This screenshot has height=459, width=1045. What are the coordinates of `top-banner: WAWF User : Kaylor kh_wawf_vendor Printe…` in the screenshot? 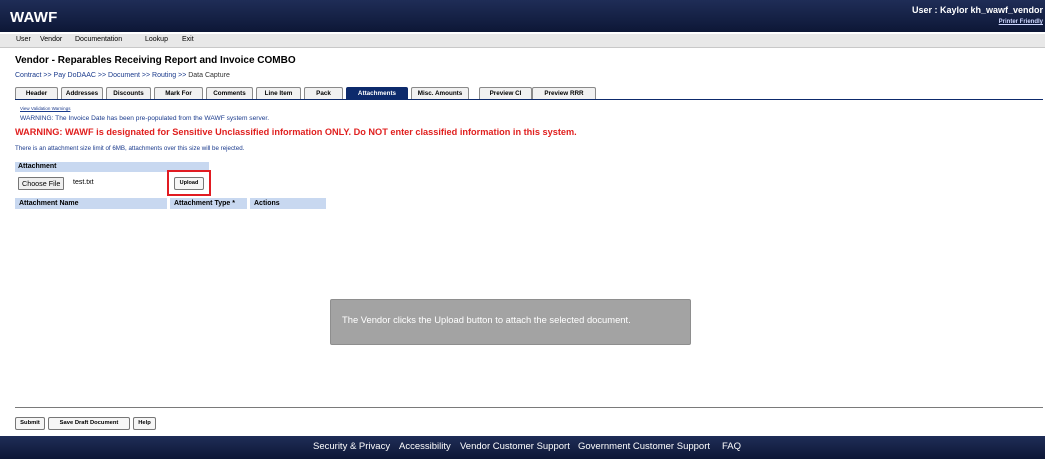 It's located at (522, 16).